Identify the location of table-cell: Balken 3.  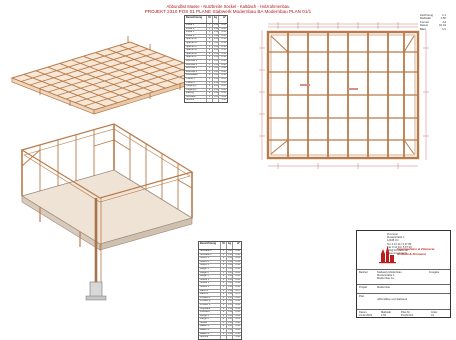
(210, 334).